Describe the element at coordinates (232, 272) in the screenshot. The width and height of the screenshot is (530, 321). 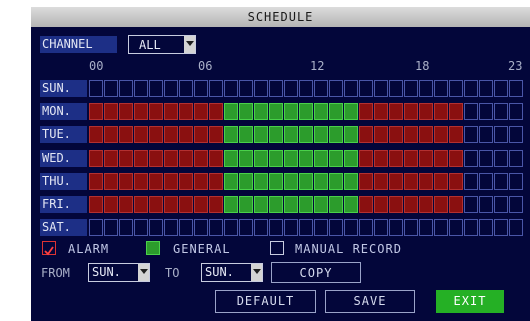
I see `to-day-select: SUN.` at that location.